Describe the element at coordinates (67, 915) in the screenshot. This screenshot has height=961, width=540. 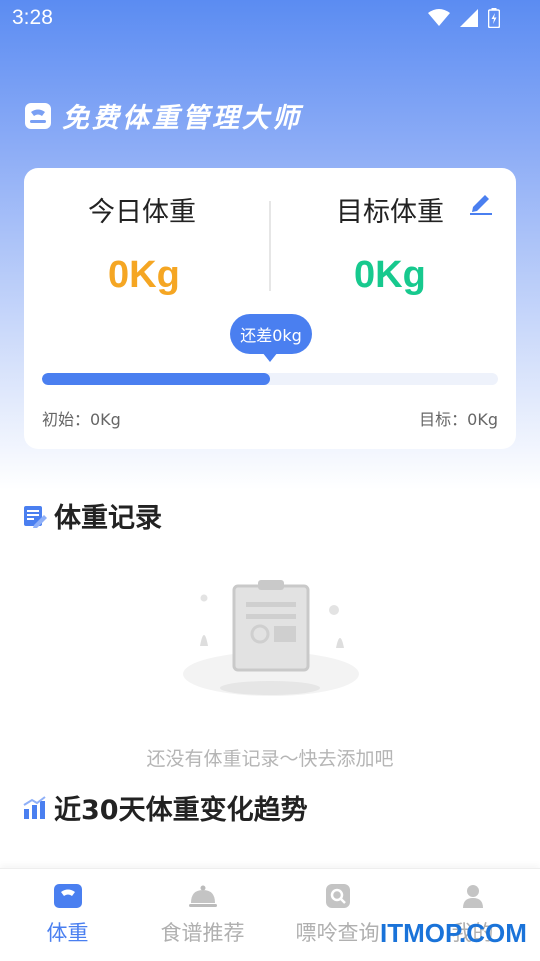
I see `tab-weight: 体重` at that location.